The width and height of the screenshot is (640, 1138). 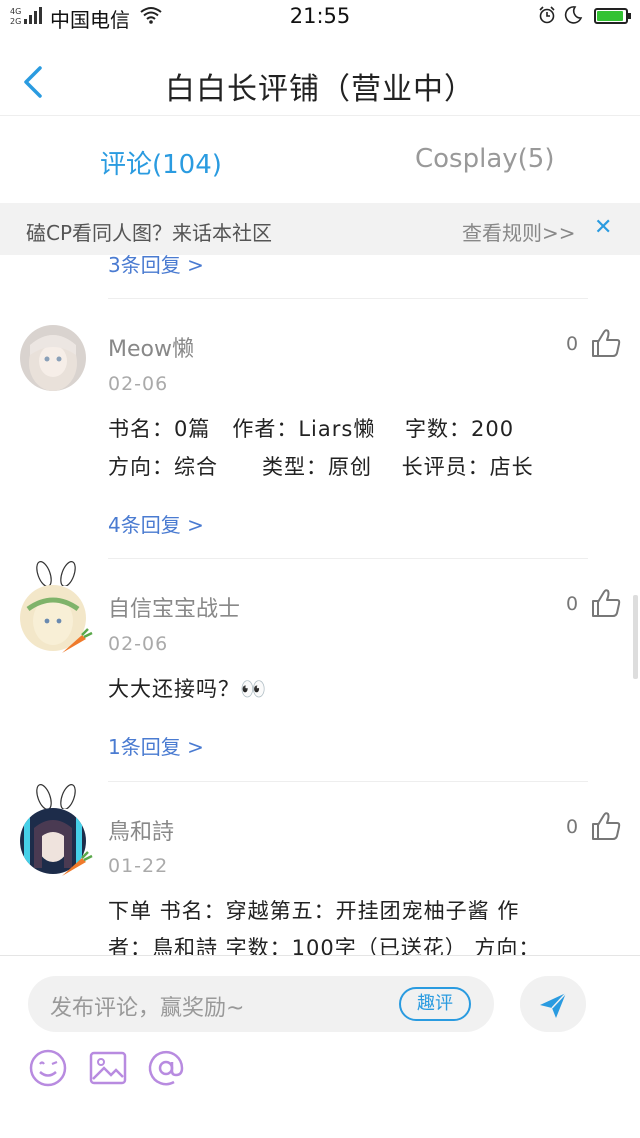 I want to click on reply-count-link: 3条回复 >, so click(x=156, y=266).